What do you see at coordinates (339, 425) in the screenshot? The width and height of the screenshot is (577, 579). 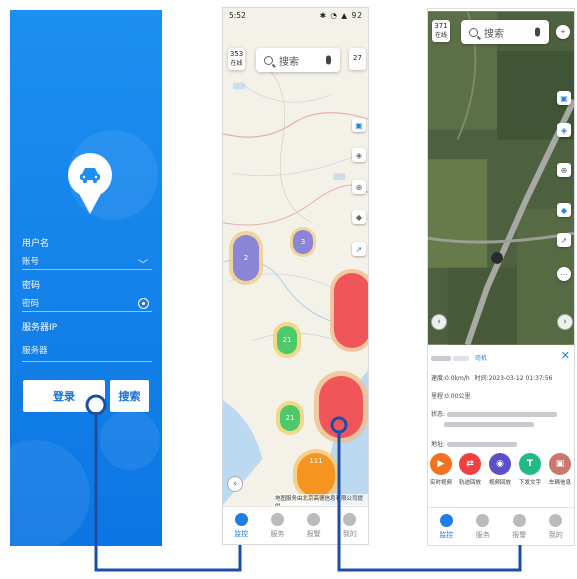 I see `tap-indicator-map` at bounding box center [339, 425].